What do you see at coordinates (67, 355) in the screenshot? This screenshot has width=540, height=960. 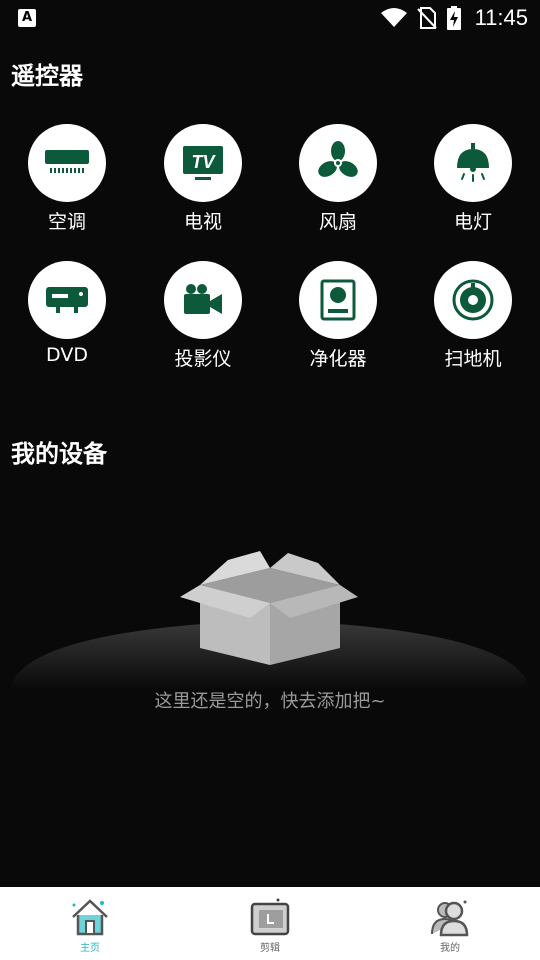 I see `remote-label: DVD` at bounding box center [67, 355].